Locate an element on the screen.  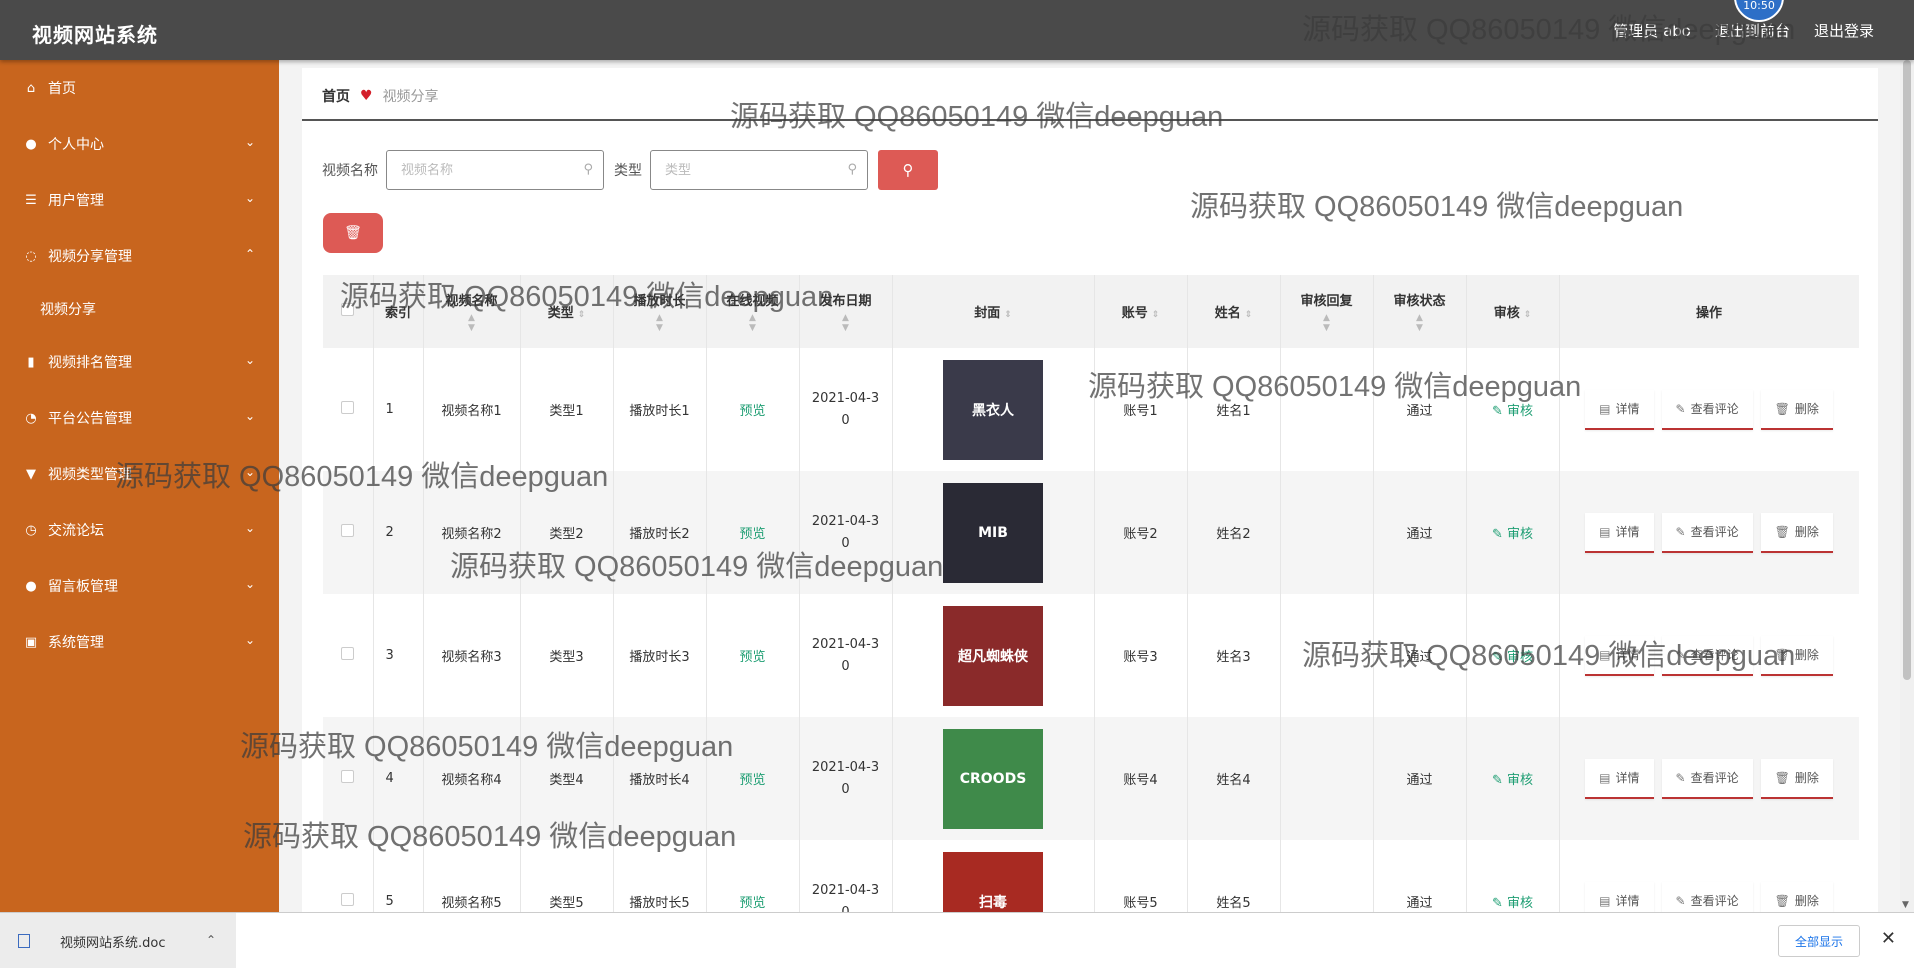
cup-icon: ▼ is located at coordinates (31, 474).